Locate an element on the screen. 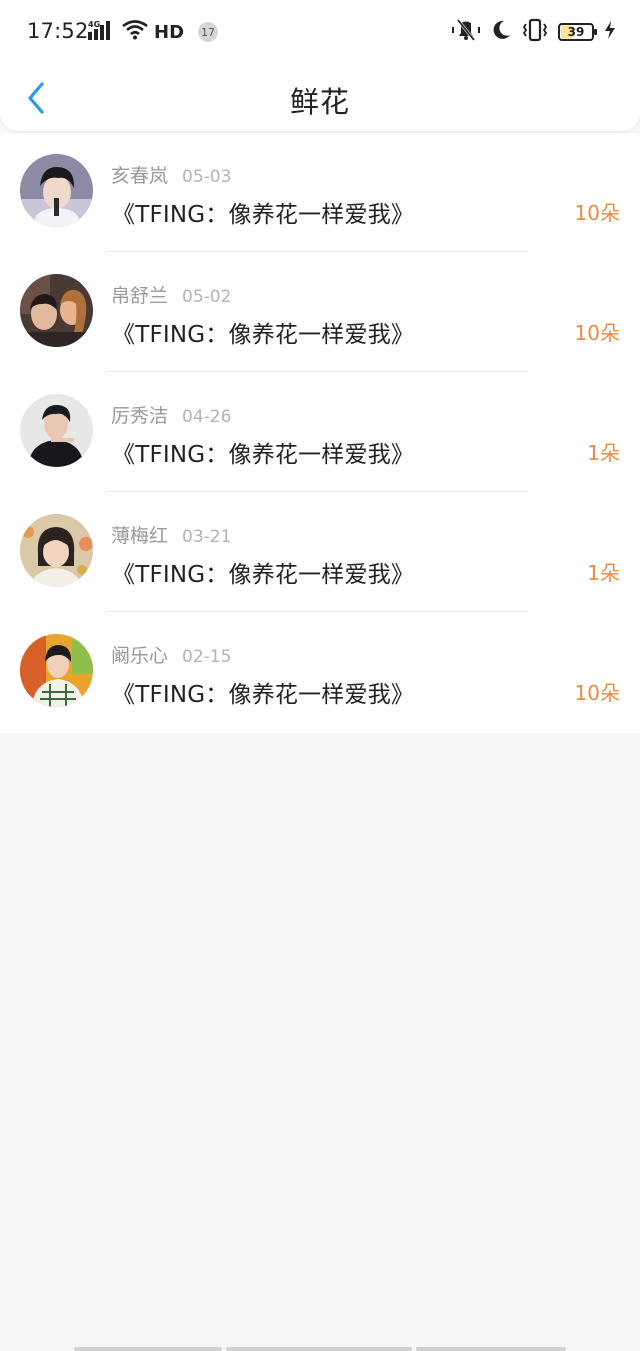 The image size is (640, 1351). charging-icon is located at coordinates (610, 32).